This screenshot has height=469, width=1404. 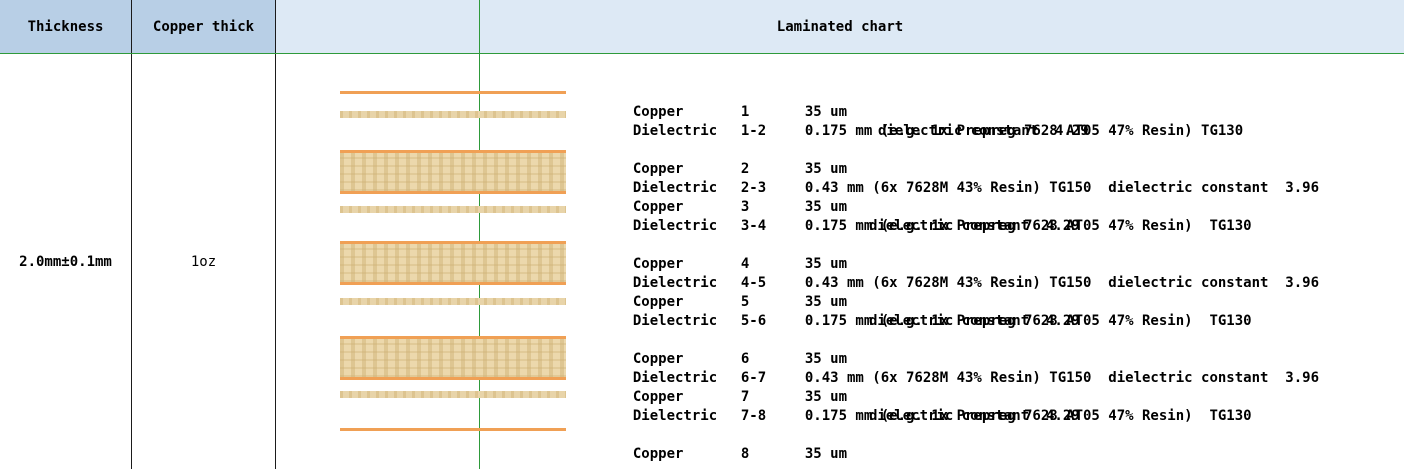 What do you see at coordinates (275, 234) in the screenshot?
I see `column-divider` at bounding box center [275, 234].